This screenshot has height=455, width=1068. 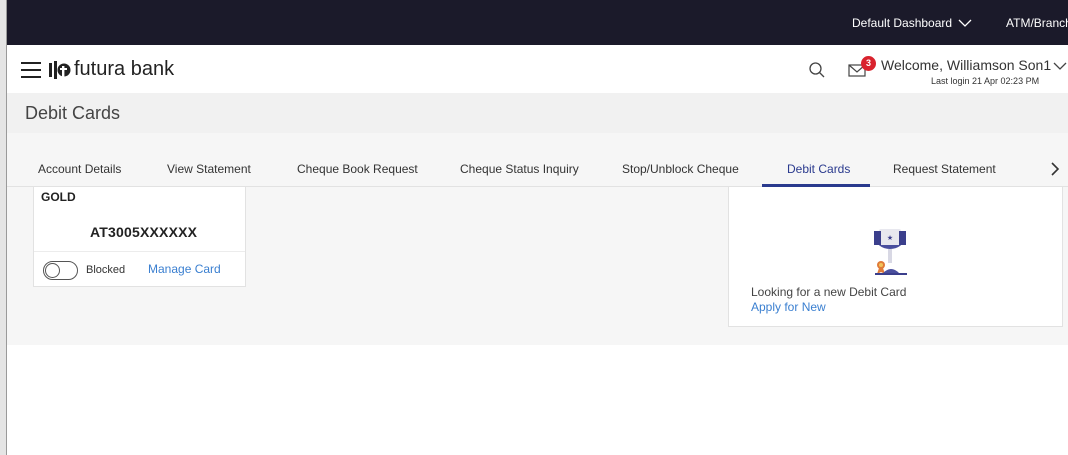 I want to click on manage-card-link: Manage Card, so click(x=184, y=269).